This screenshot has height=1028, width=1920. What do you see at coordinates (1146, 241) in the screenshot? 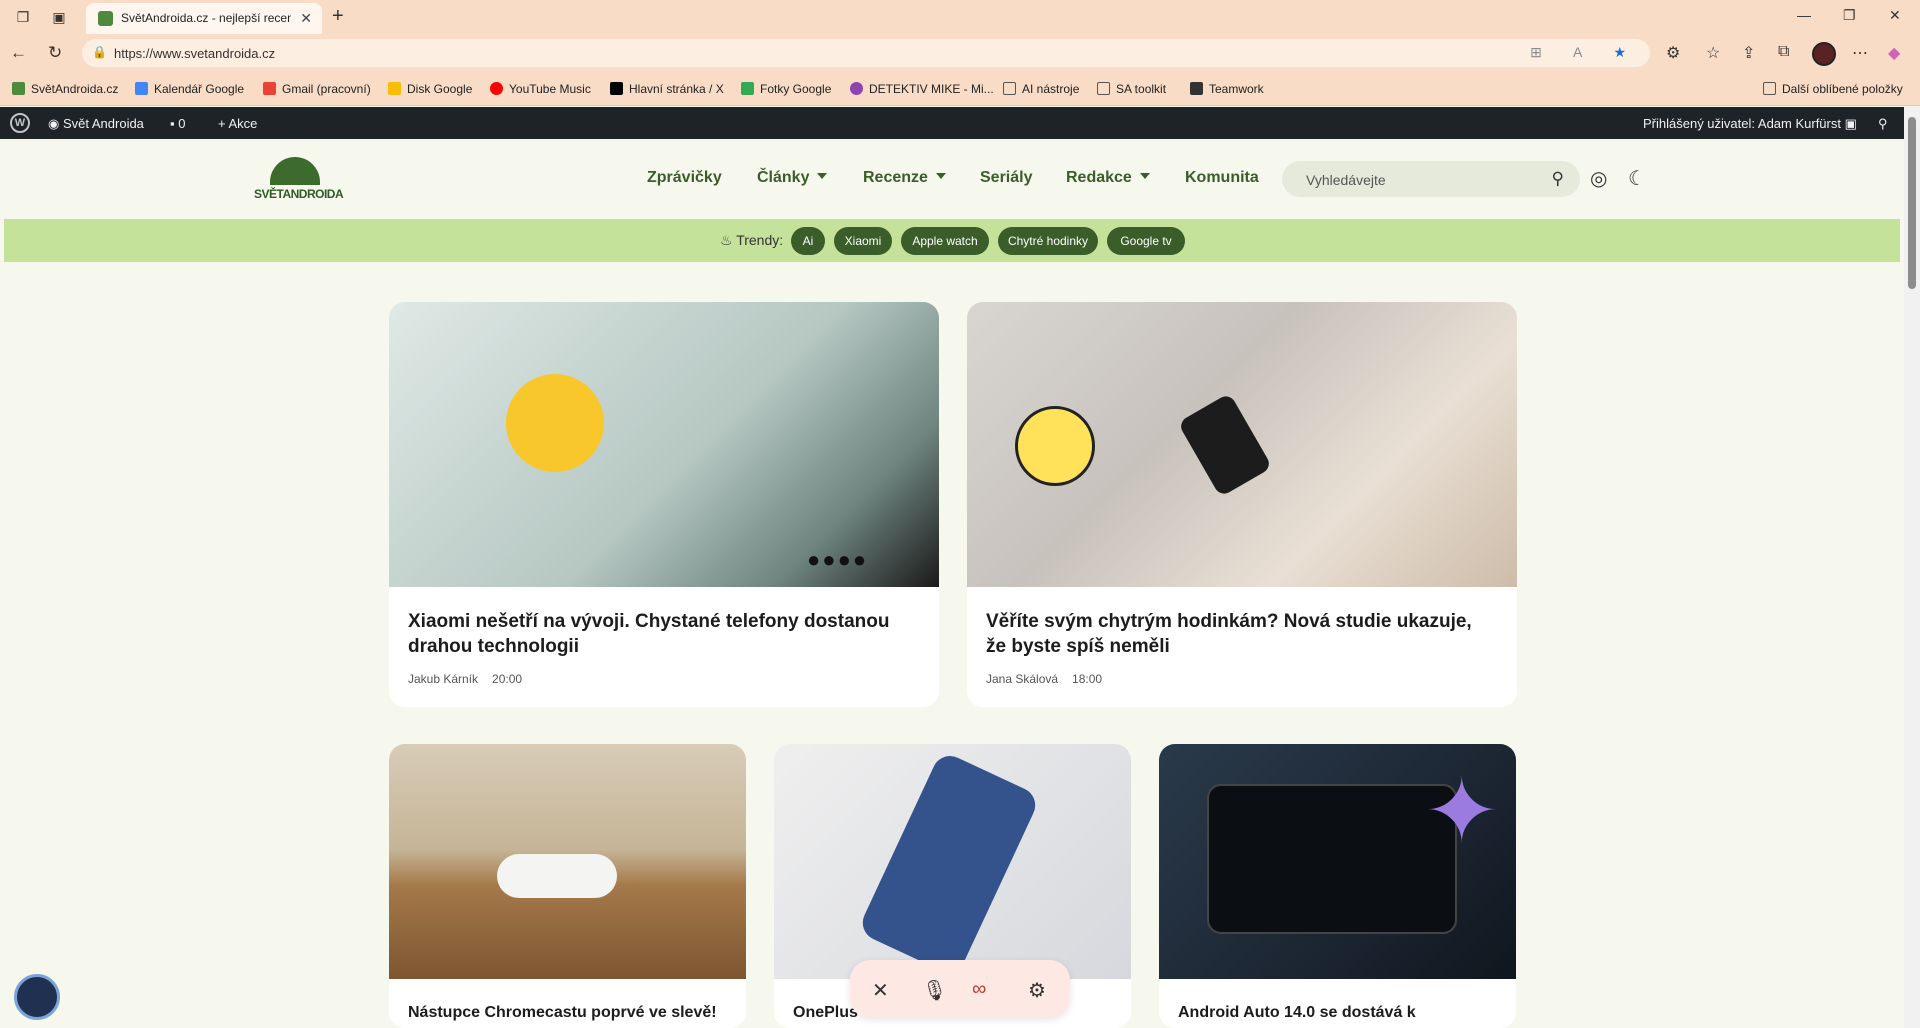
I see `trend-chip: Google tv` at bounding box center [1146, 241].